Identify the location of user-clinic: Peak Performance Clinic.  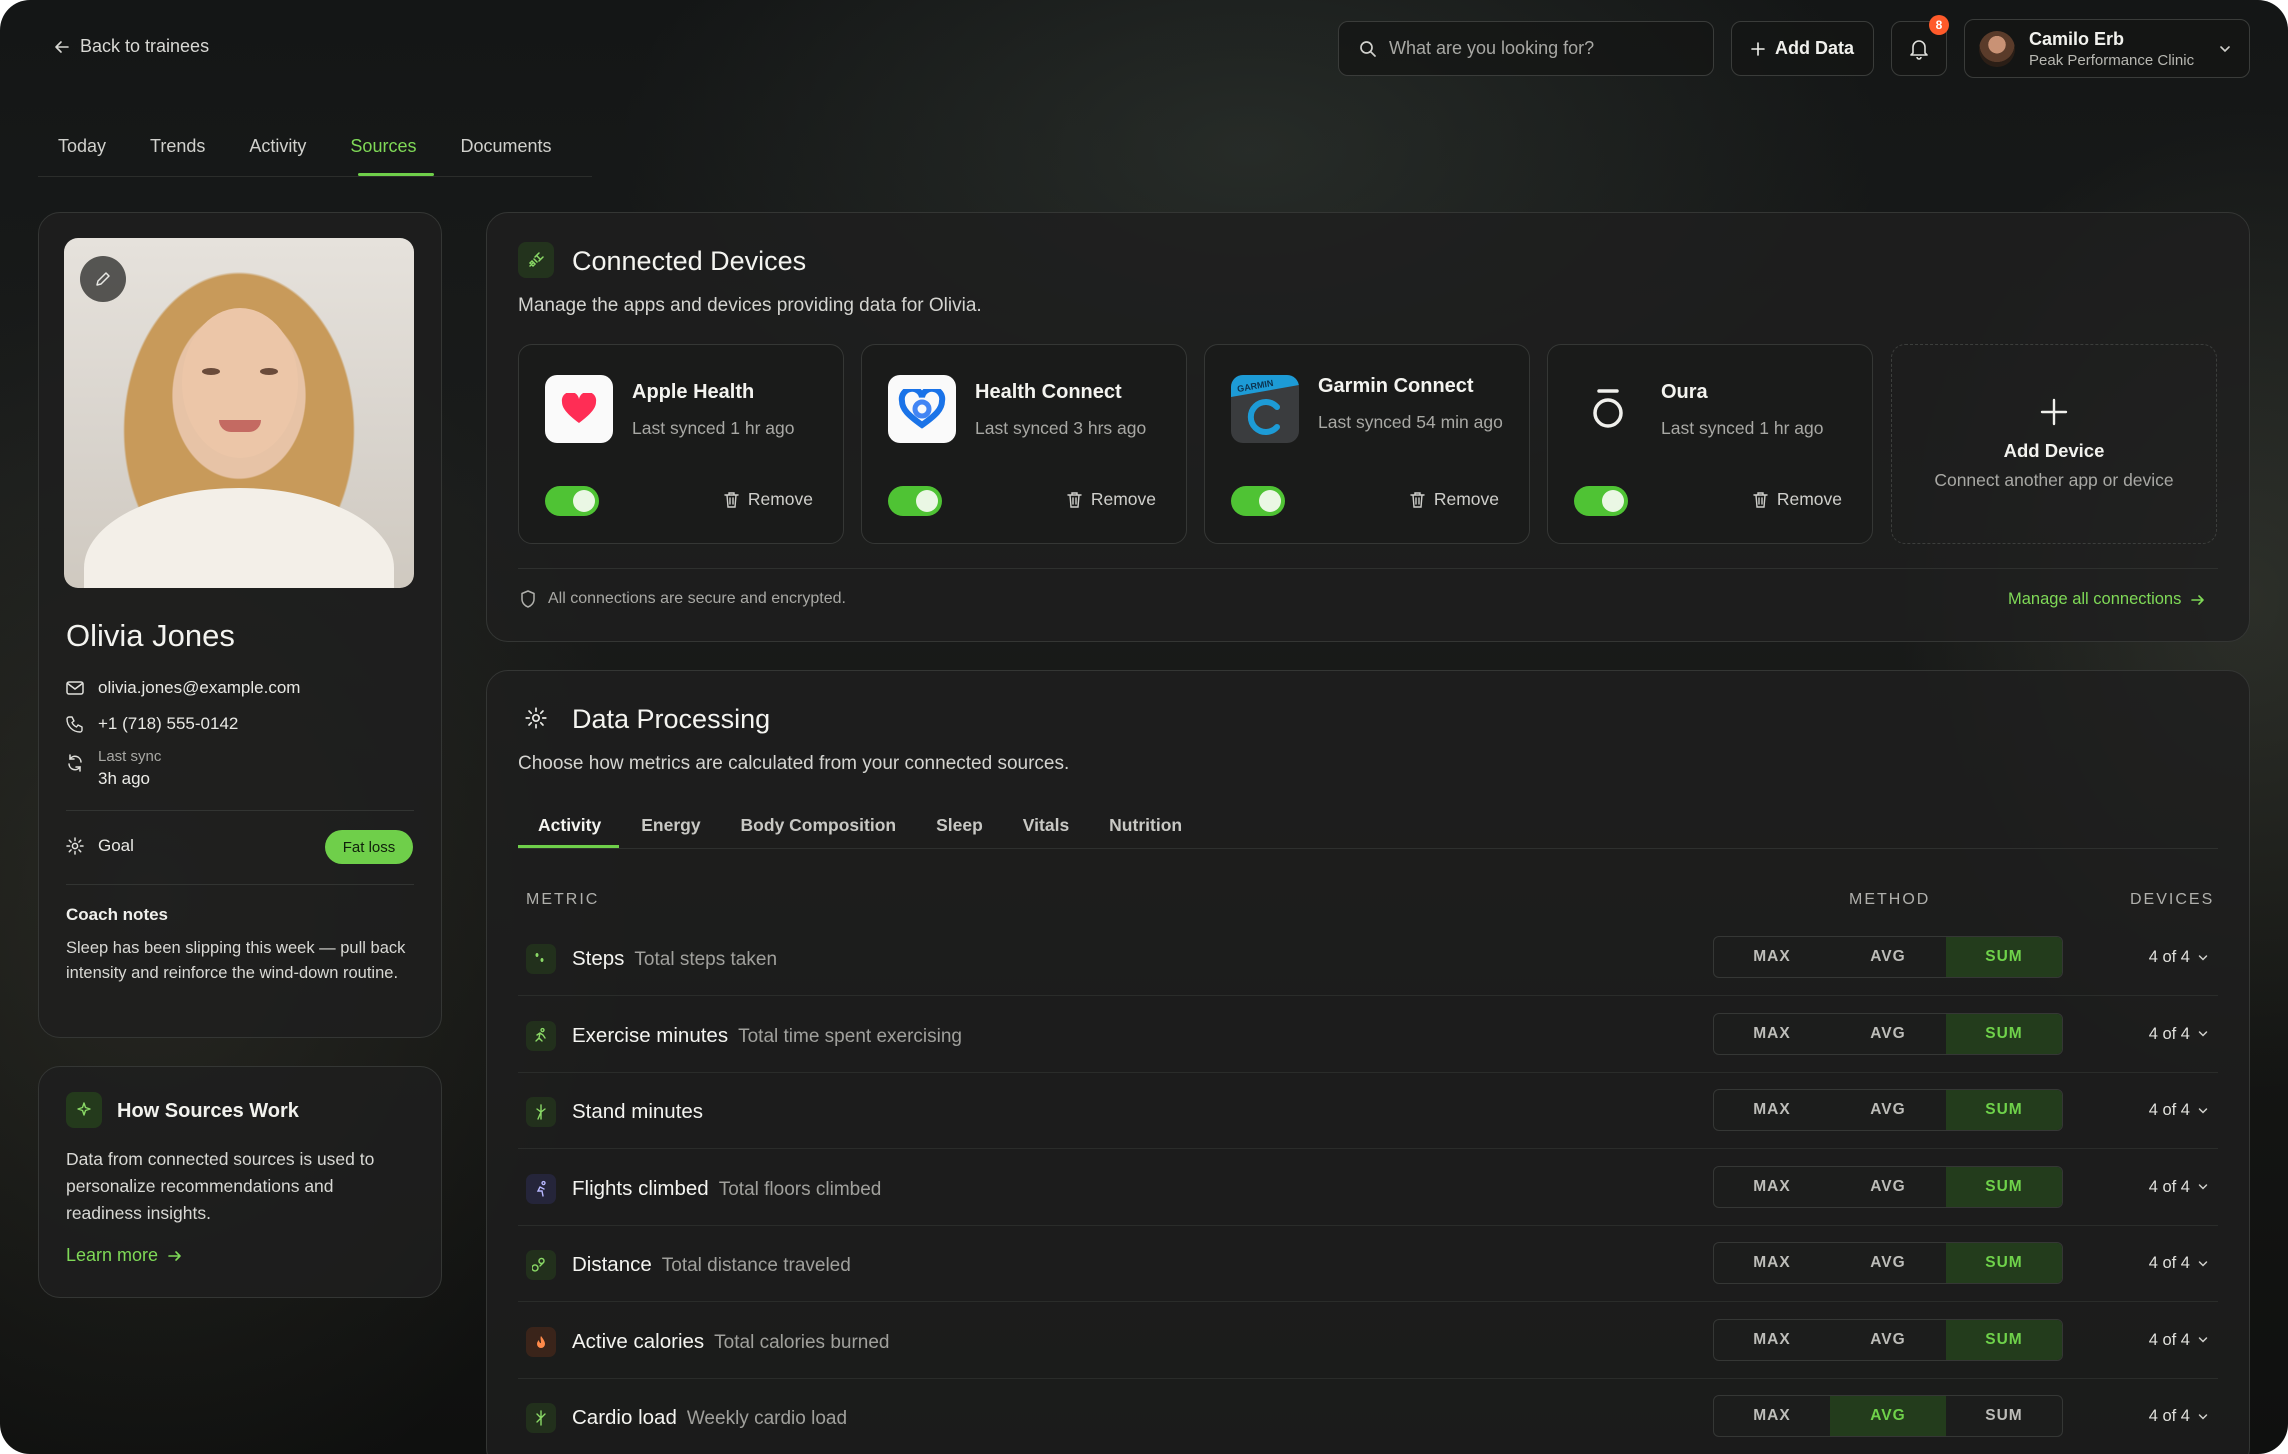
(2112, 60).